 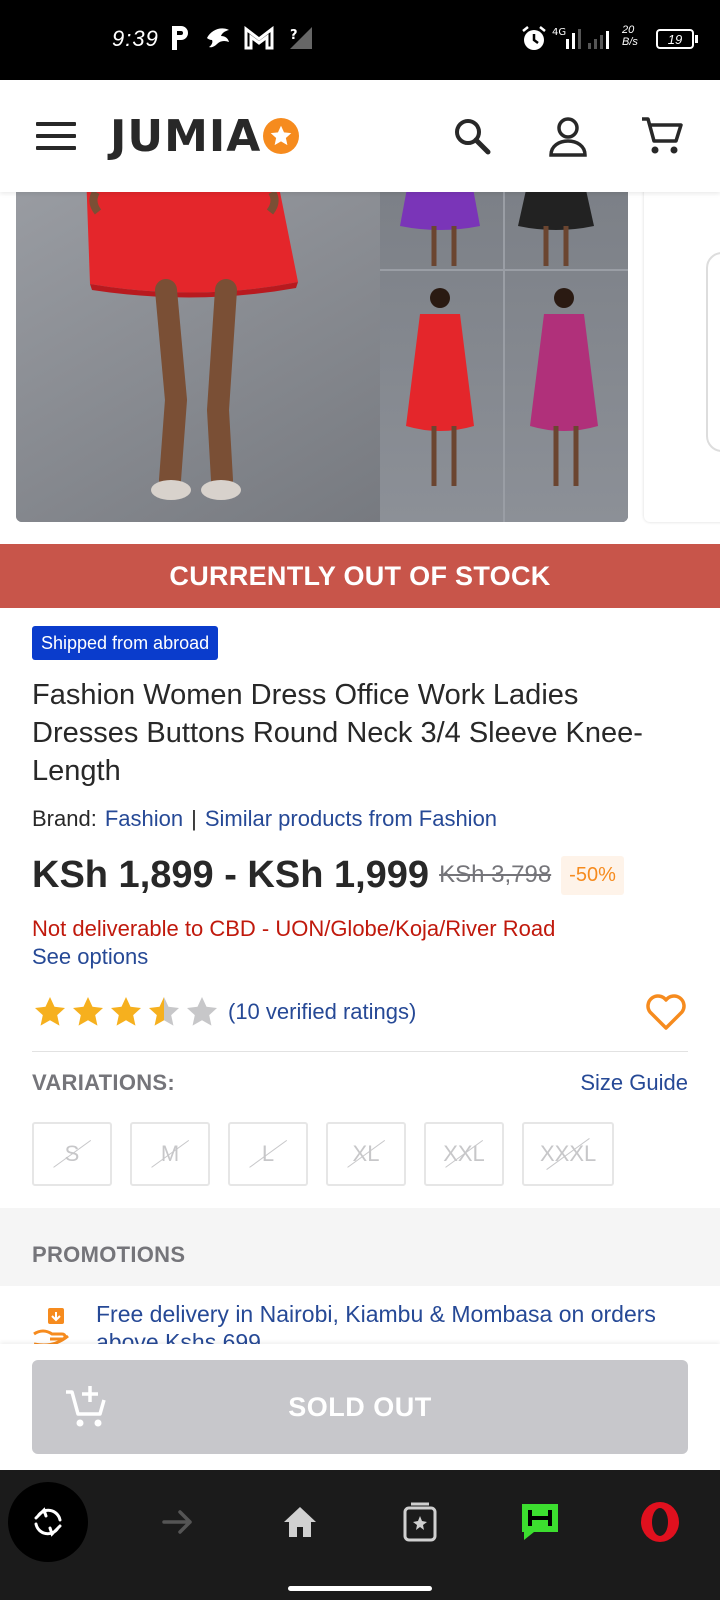 I want to click on size-guide-link: Size Guide, so click(x=634, y=1083).